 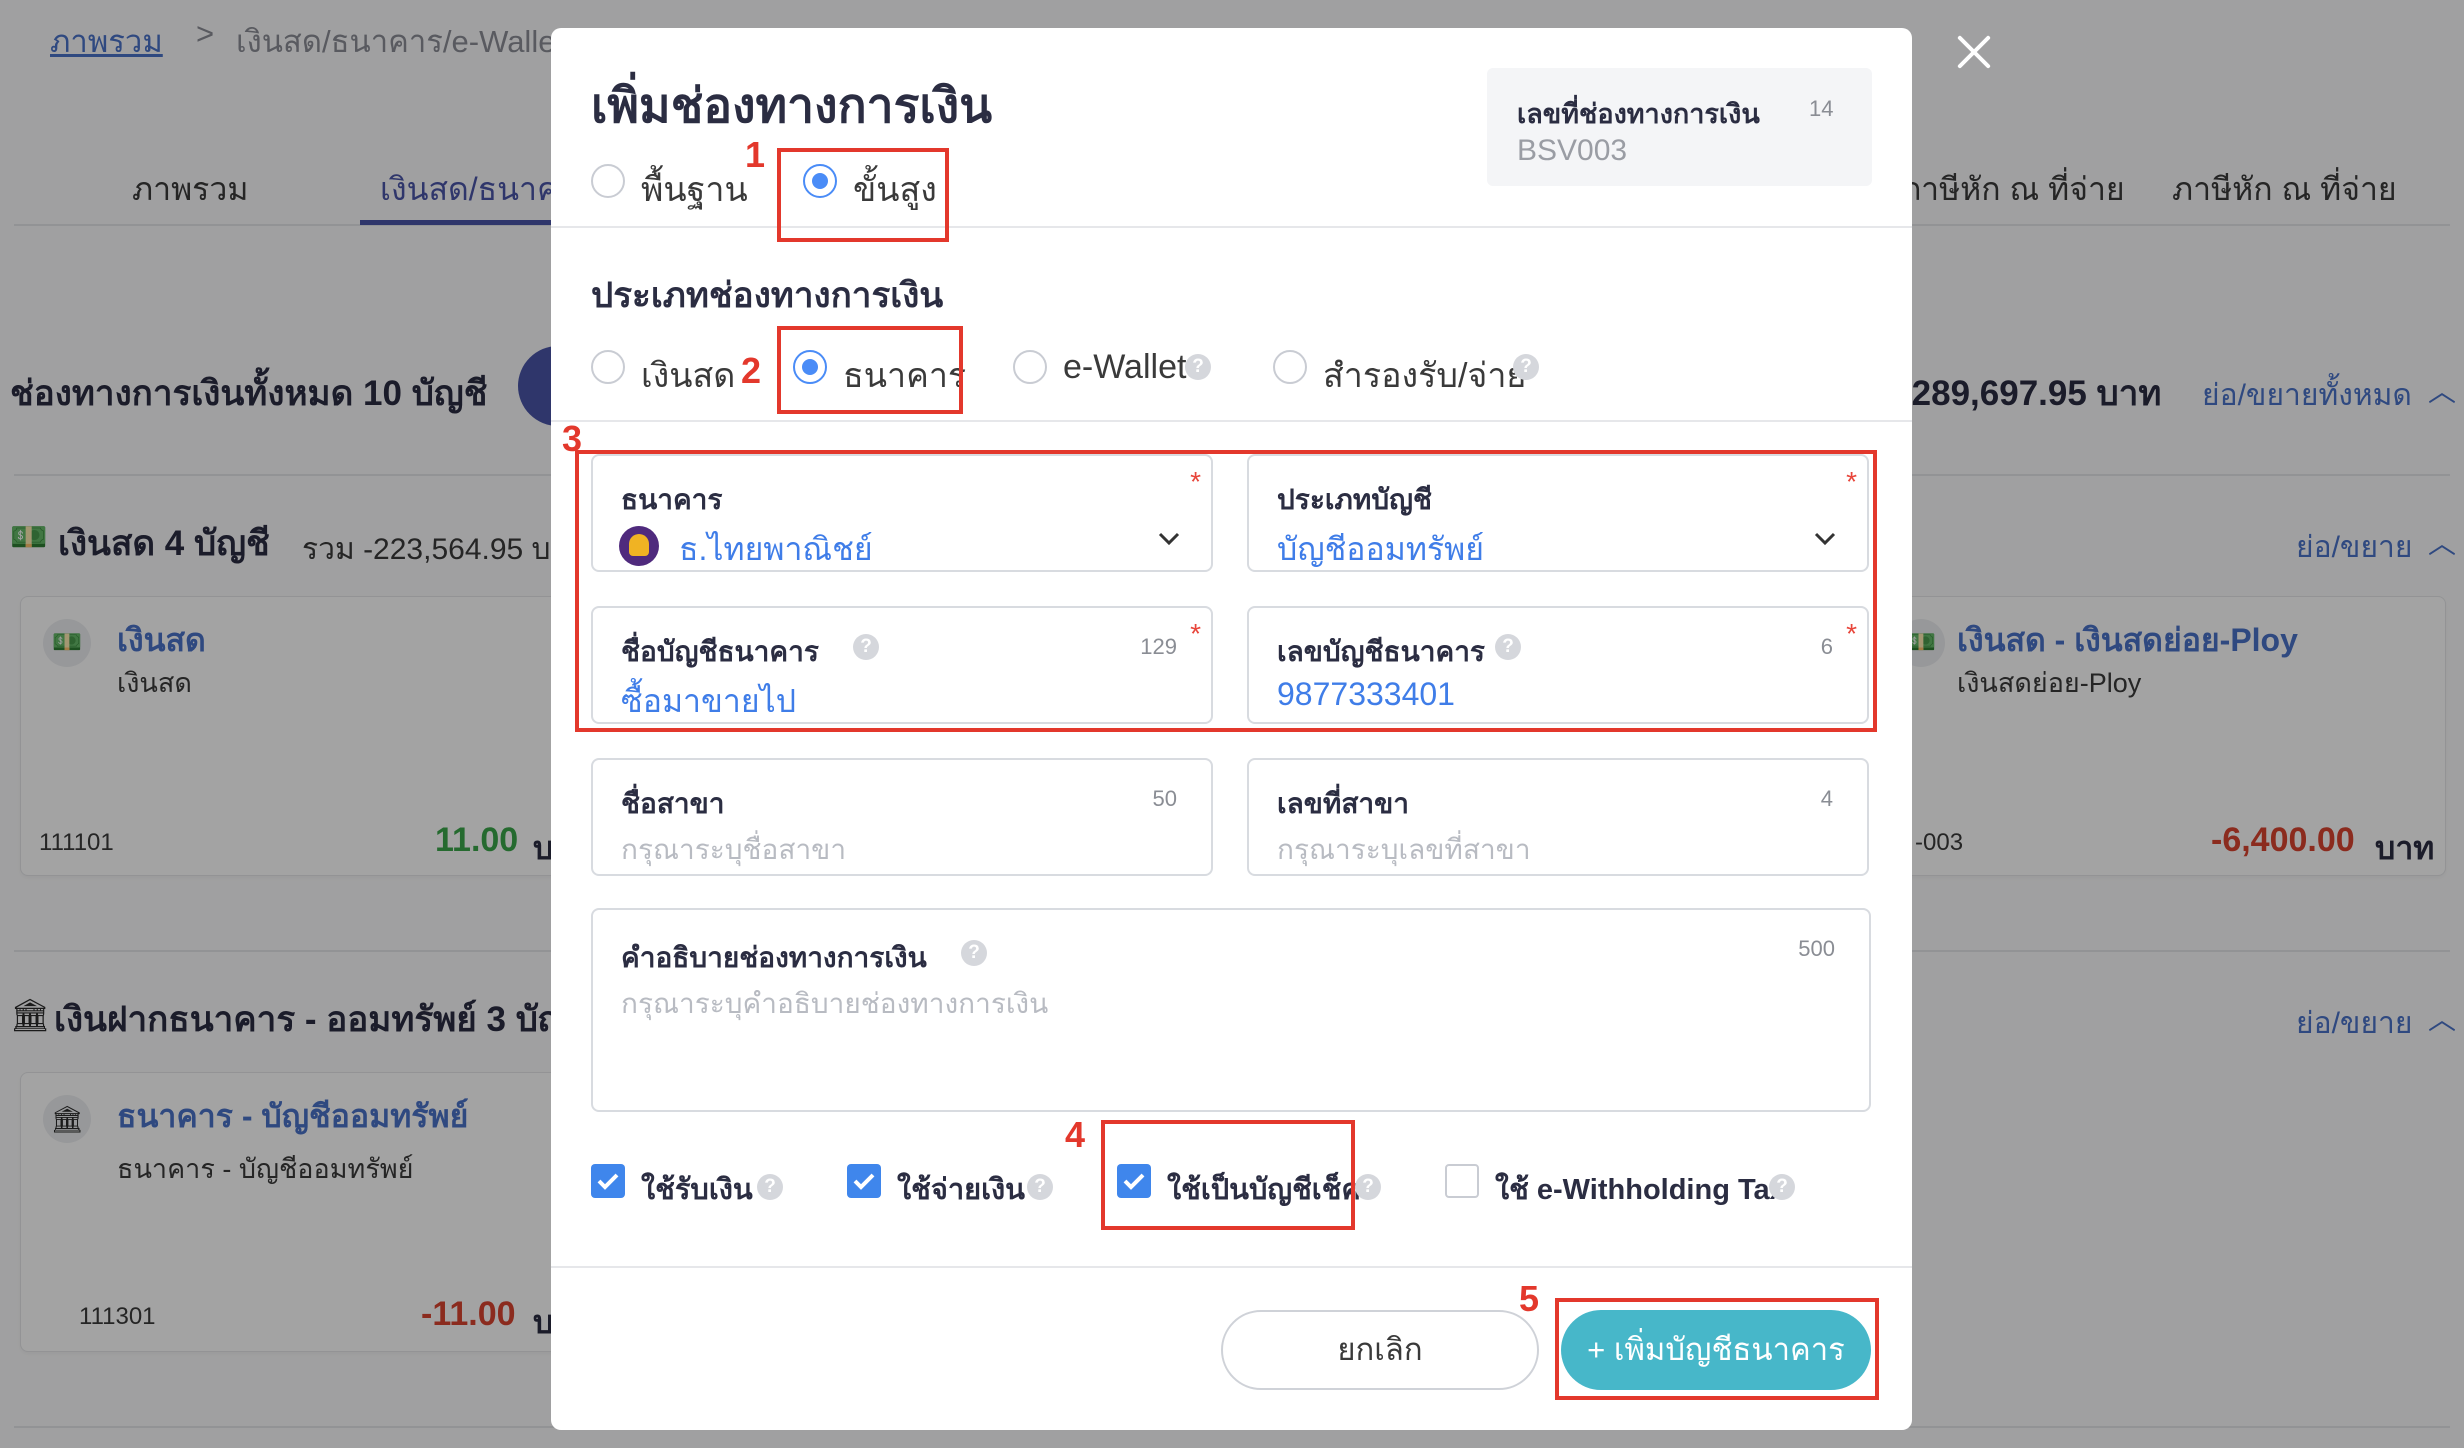 I want to click on type-reserve-label: สำรองรับ/จ่าย, so click(x=1424, y=375).